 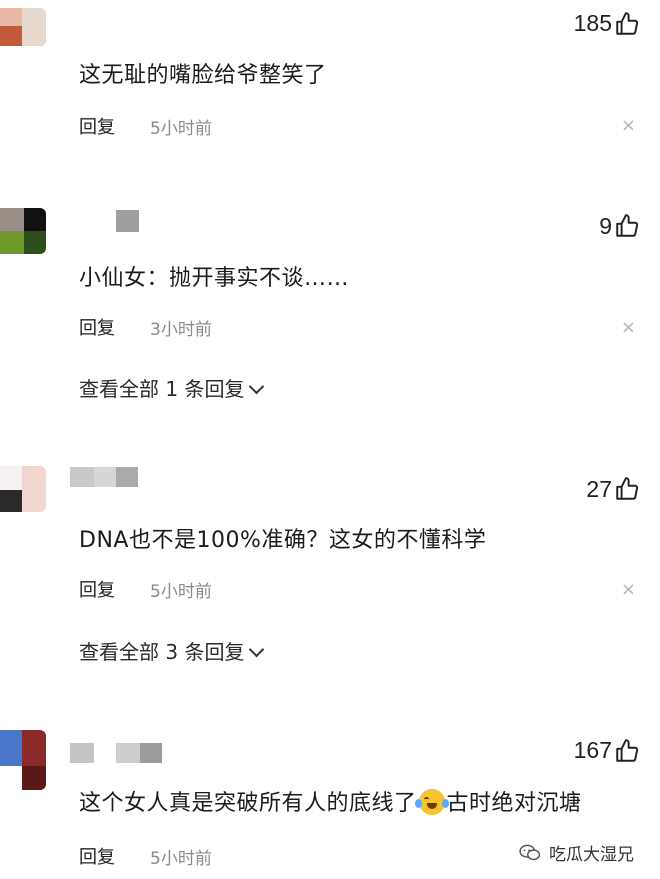 I want to click on wechat-icon, so click(x=530, y=852).